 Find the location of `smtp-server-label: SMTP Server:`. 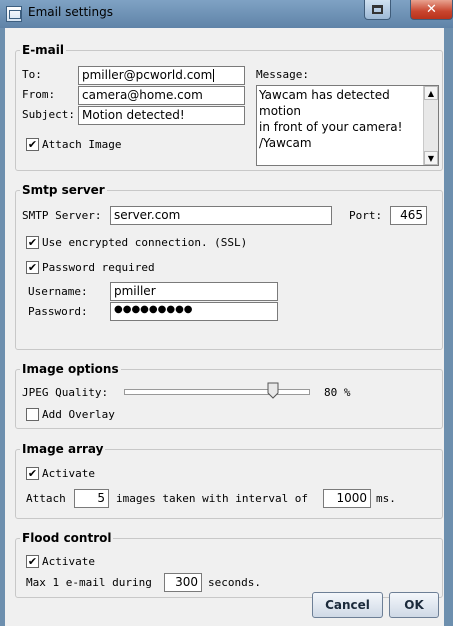

smtp-server-label: SMTP Server: is located at coordinates (62, 215).